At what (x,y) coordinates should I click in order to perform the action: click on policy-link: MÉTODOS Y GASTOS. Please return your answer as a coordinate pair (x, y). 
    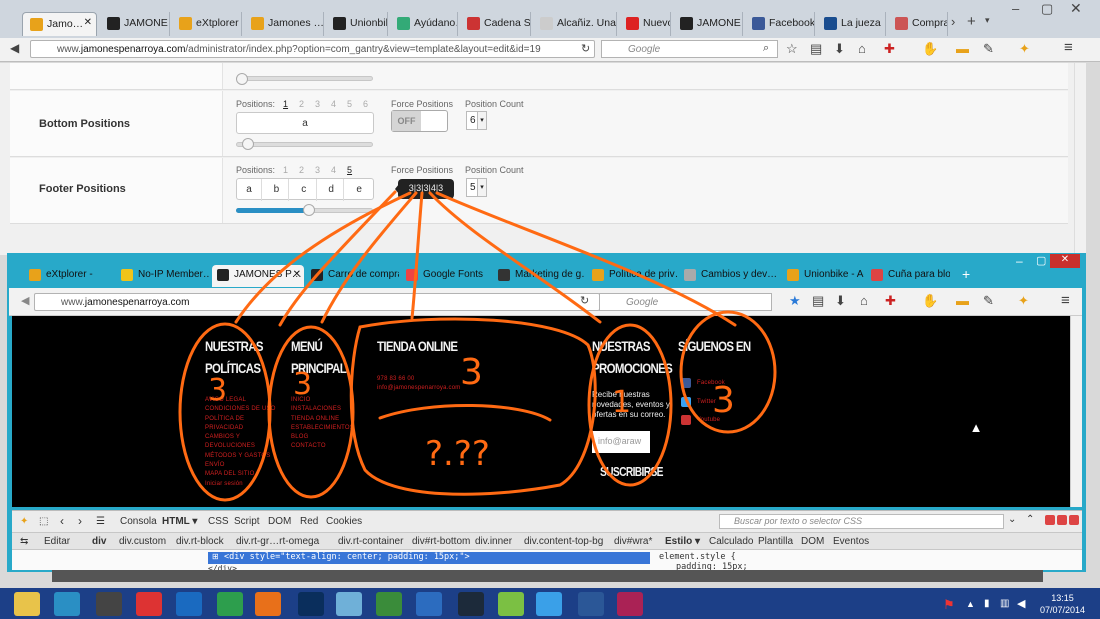
    Looking at the image, I should click on (240, 456).